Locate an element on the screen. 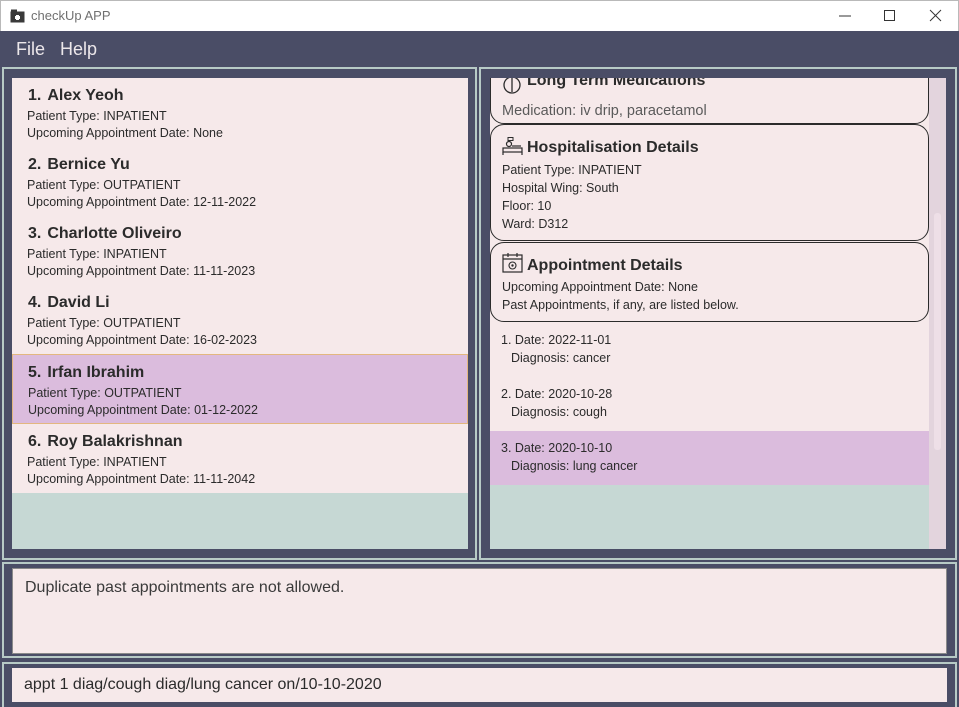  patient-name: 5. Irfan Ibrahim is located at coordinates (86, 373).